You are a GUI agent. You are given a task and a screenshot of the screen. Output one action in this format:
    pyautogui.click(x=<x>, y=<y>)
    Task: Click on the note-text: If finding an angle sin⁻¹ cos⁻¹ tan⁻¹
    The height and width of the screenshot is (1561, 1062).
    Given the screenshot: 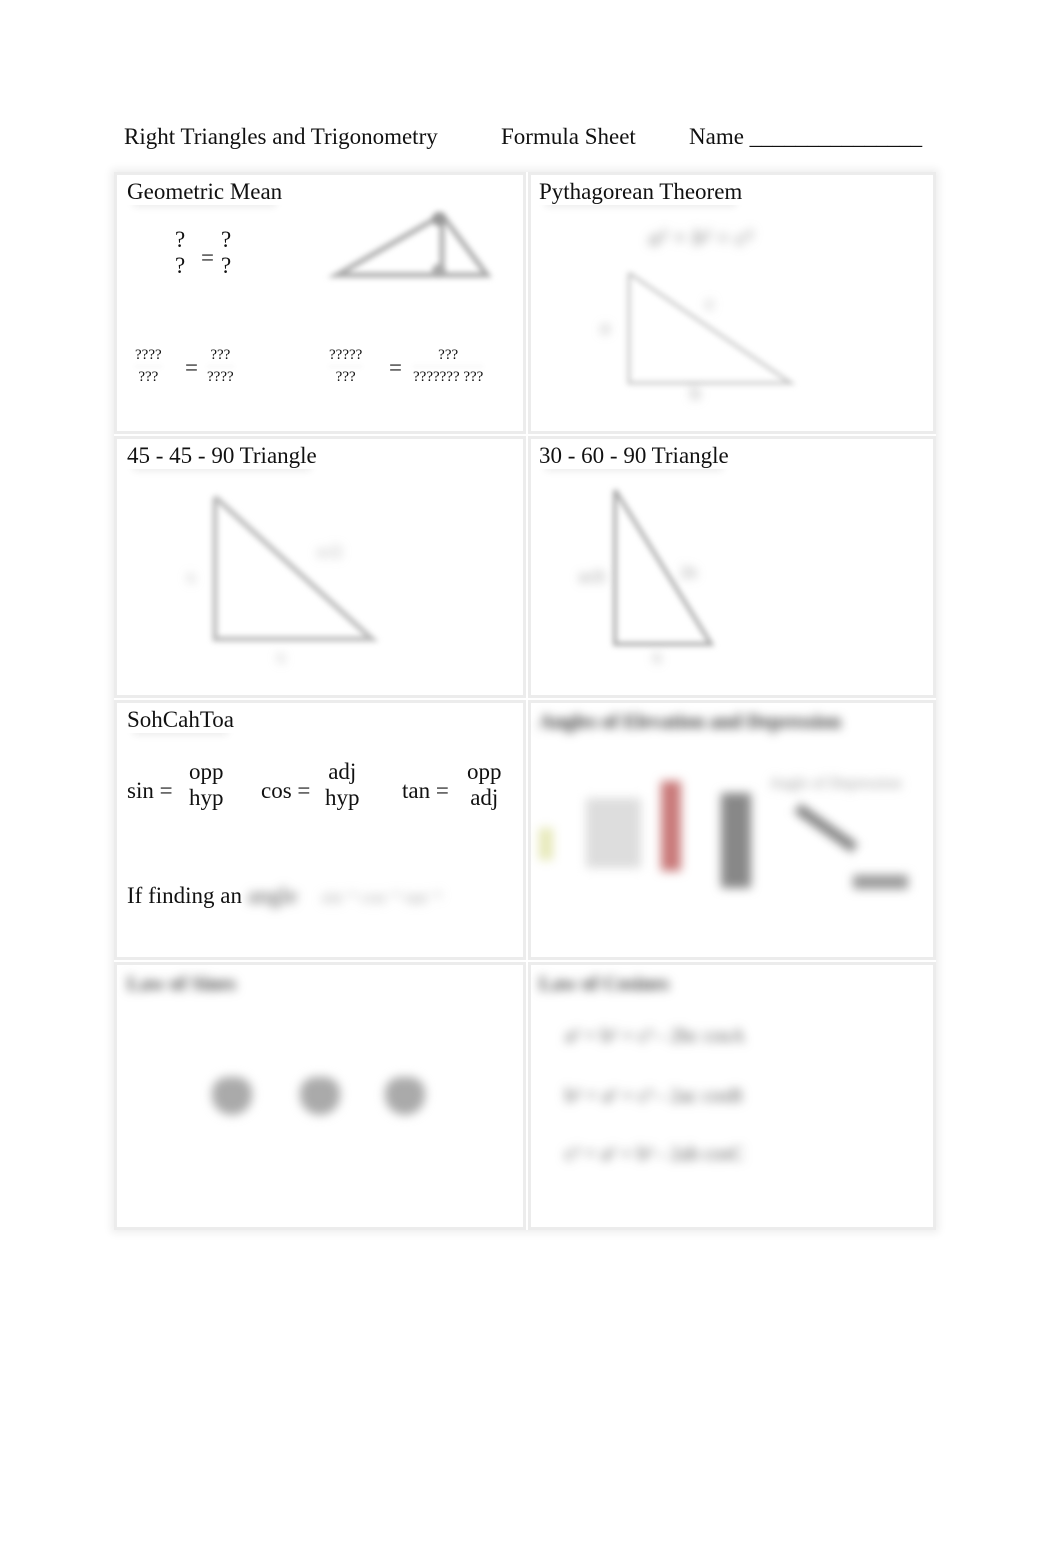 What is the action you would take?
    pyautogui.click(x=284, y=896)
    